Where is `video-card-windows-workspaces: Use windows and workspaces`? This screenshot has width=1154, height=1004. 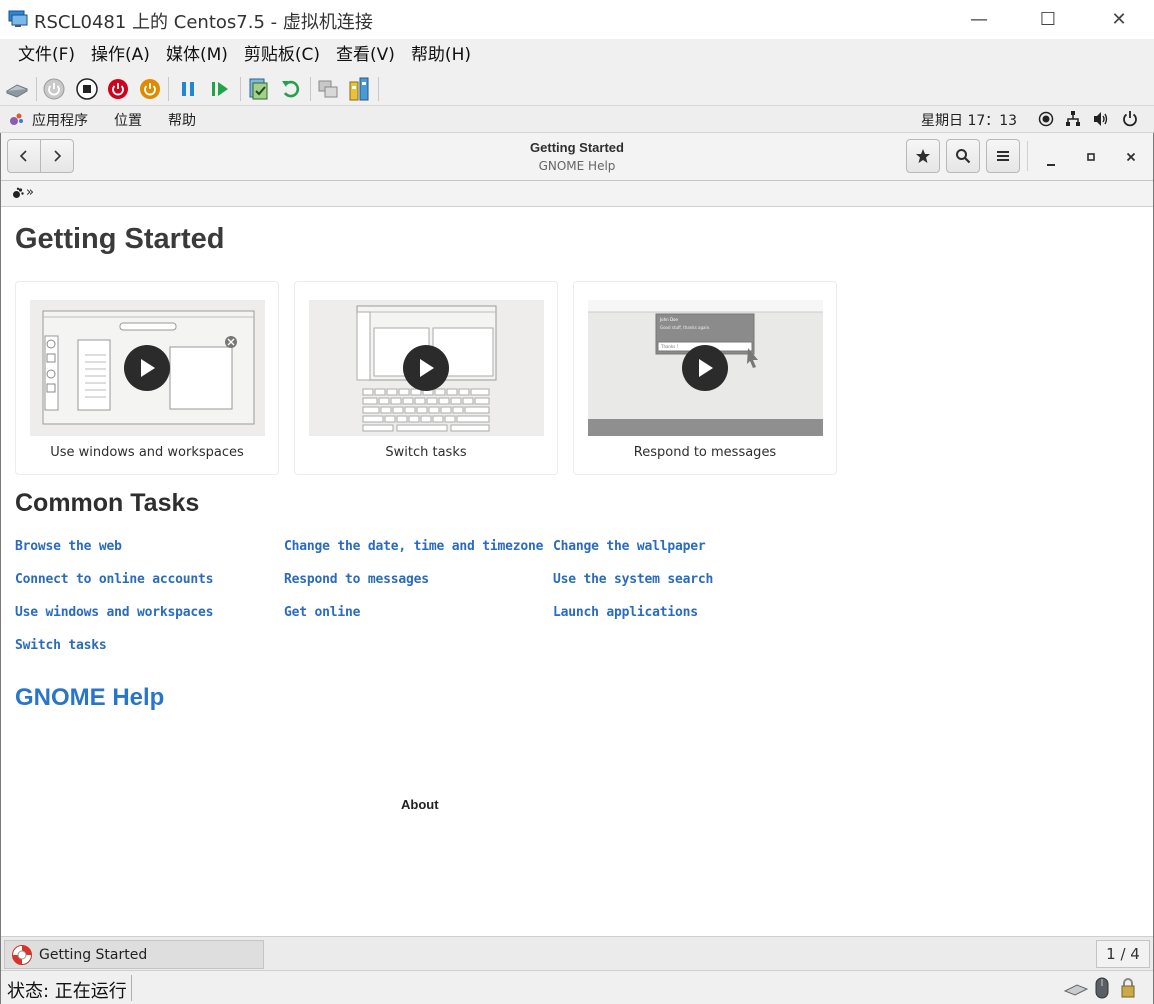
video-card-windows-workspaces: Use windows and workspaces is located at coordinates (147, 378).